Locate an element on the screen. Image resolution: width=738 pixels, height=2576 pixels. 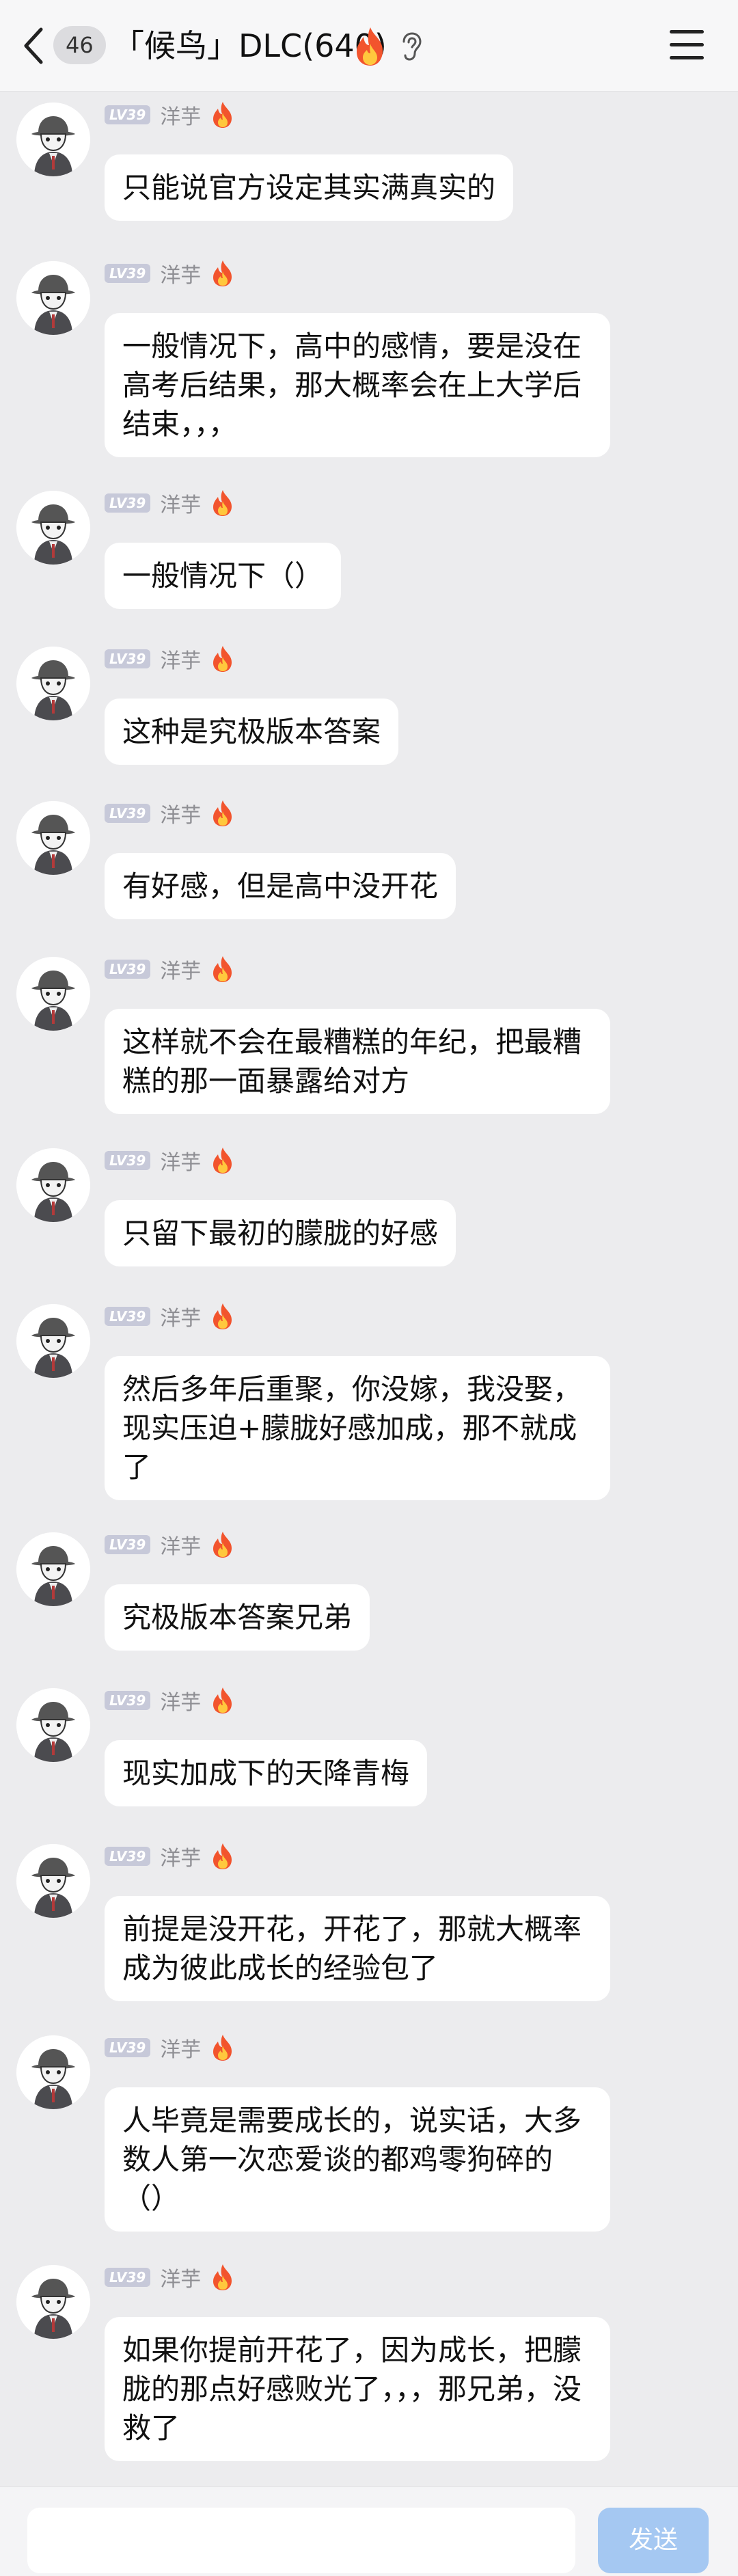
back-arrow-icon is located at coordinates (34, 46).